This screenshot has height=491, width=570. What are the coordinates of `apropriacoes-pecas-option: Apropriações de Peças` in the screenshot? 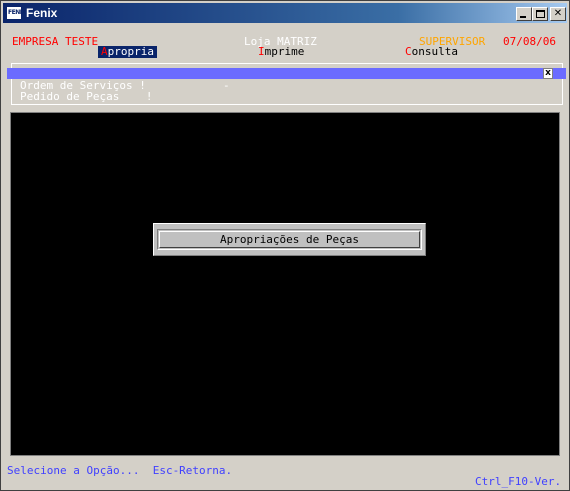 It's located at (289, 239).